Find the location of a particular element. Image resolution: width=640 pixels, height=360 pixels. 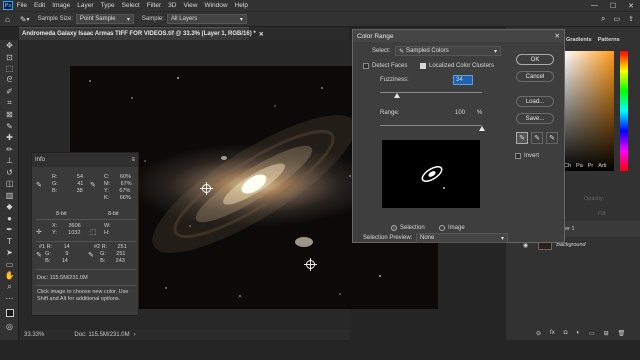

new-layer-icon: ⊞ is located at coordinates (606, 333).